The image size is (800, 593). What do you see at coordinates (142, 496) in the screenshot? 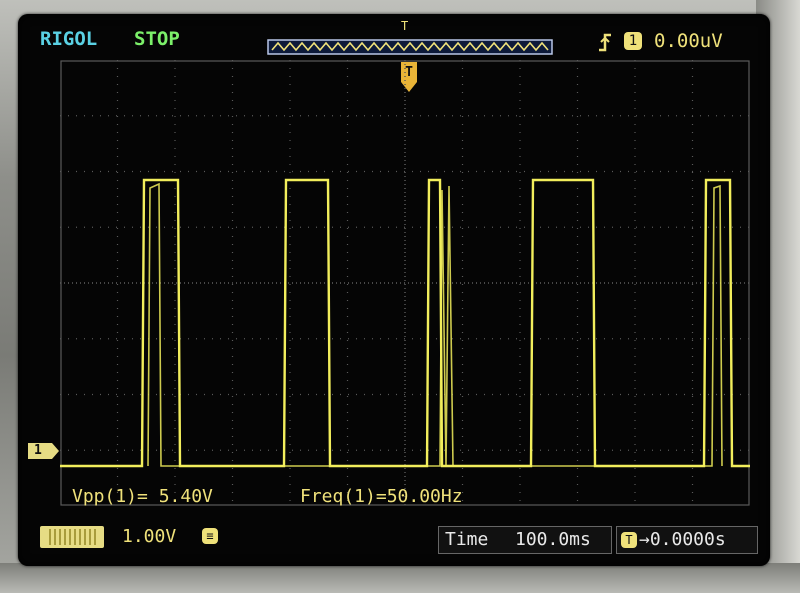
I see `vpp-measurement: Vpp(1)= 5.40V` at bounding box center [142, 496].